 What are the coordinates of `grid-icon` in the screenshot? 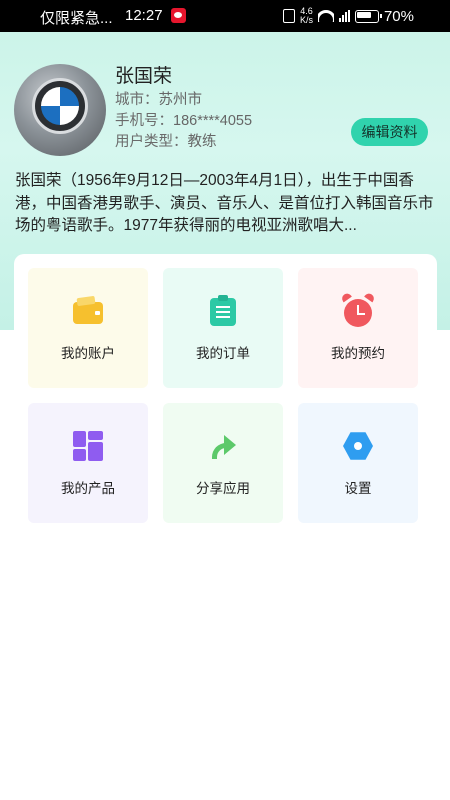 It's located at (88, 446).